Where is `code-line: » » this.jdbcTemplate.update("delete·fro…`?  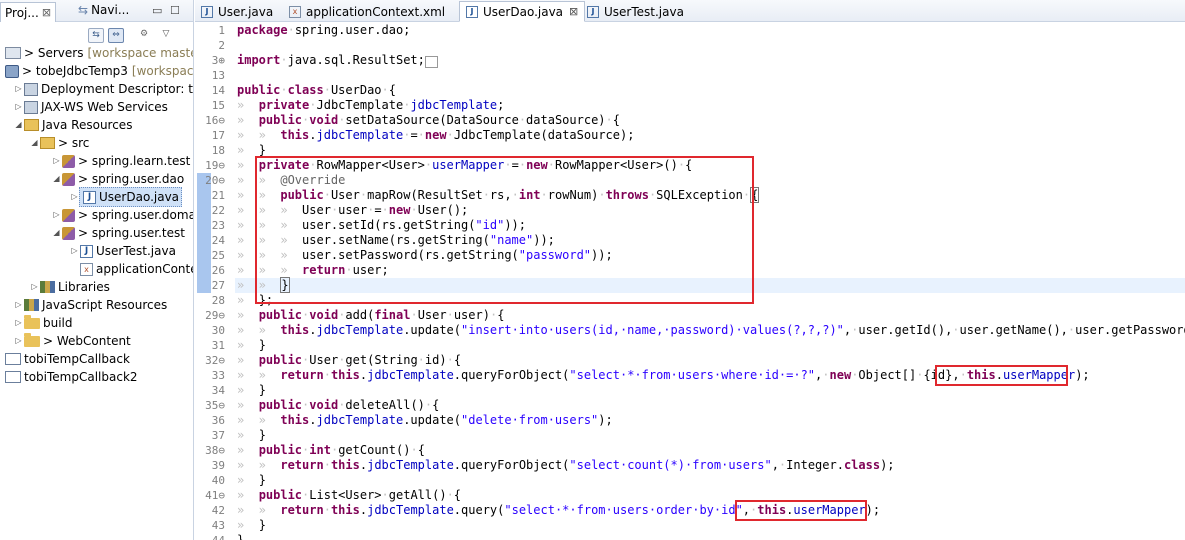
code-line: » » this.jdbcTemplate.update("delete·fro… is located at coordinates (425, 420).